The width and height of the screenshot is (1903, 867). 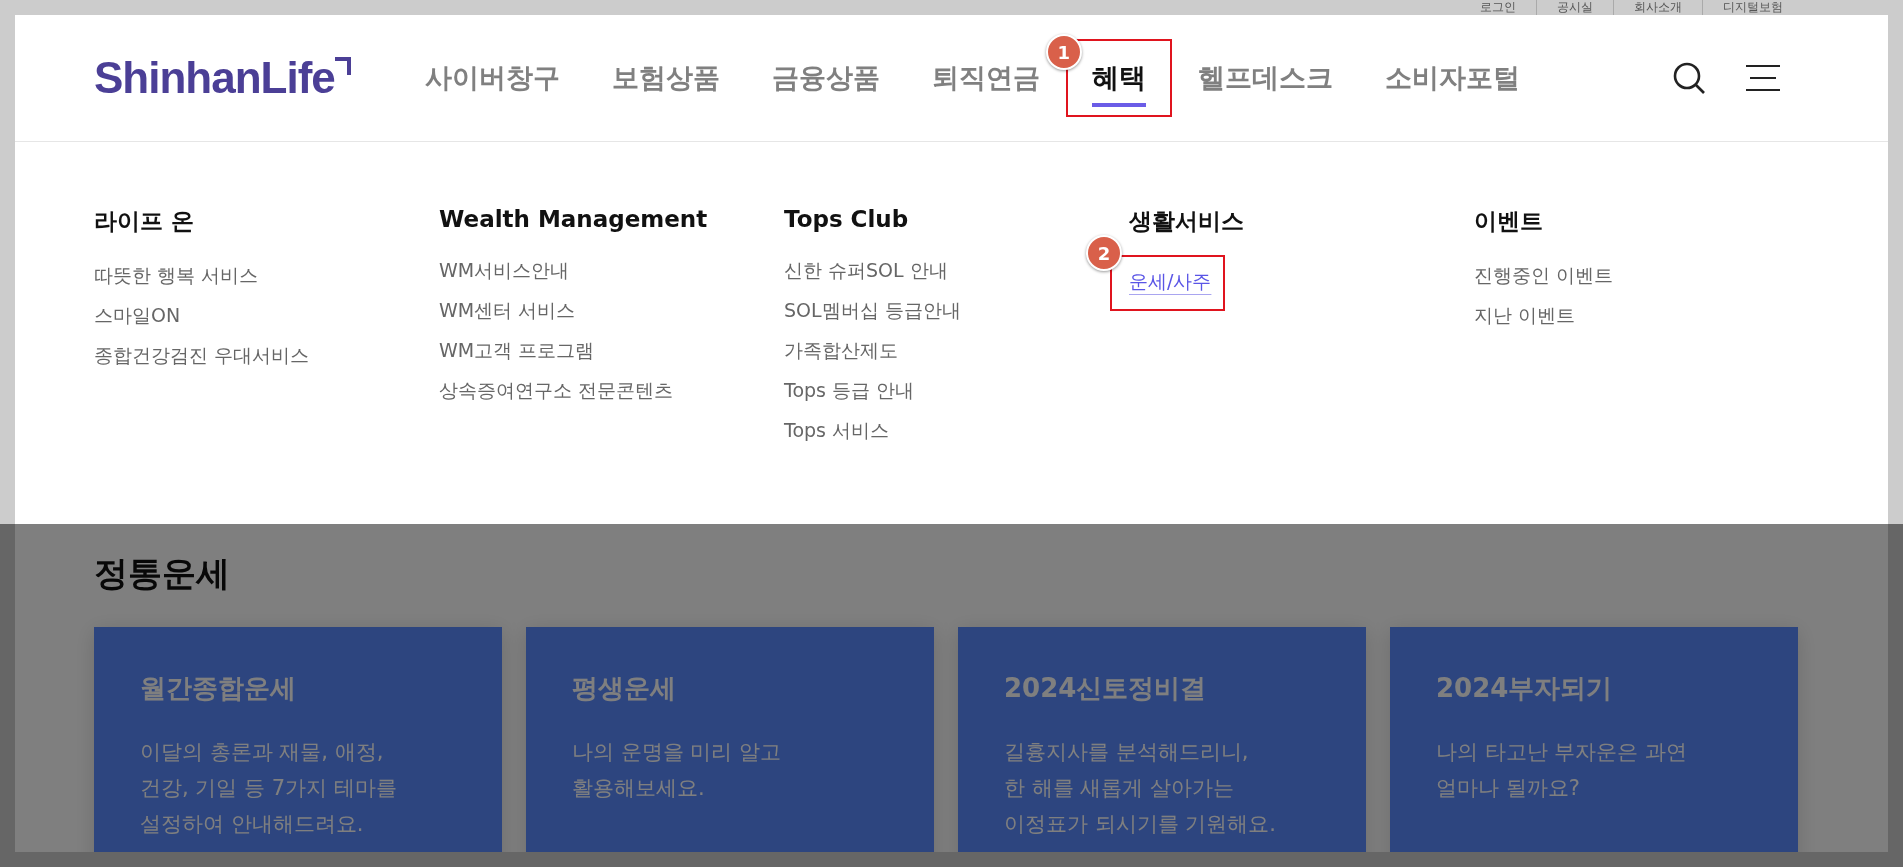 What do you see at coordinates (1170, 281) in the screenshot?
I see `menu-link: 운세/사주` at bounding box center [1170, 281].